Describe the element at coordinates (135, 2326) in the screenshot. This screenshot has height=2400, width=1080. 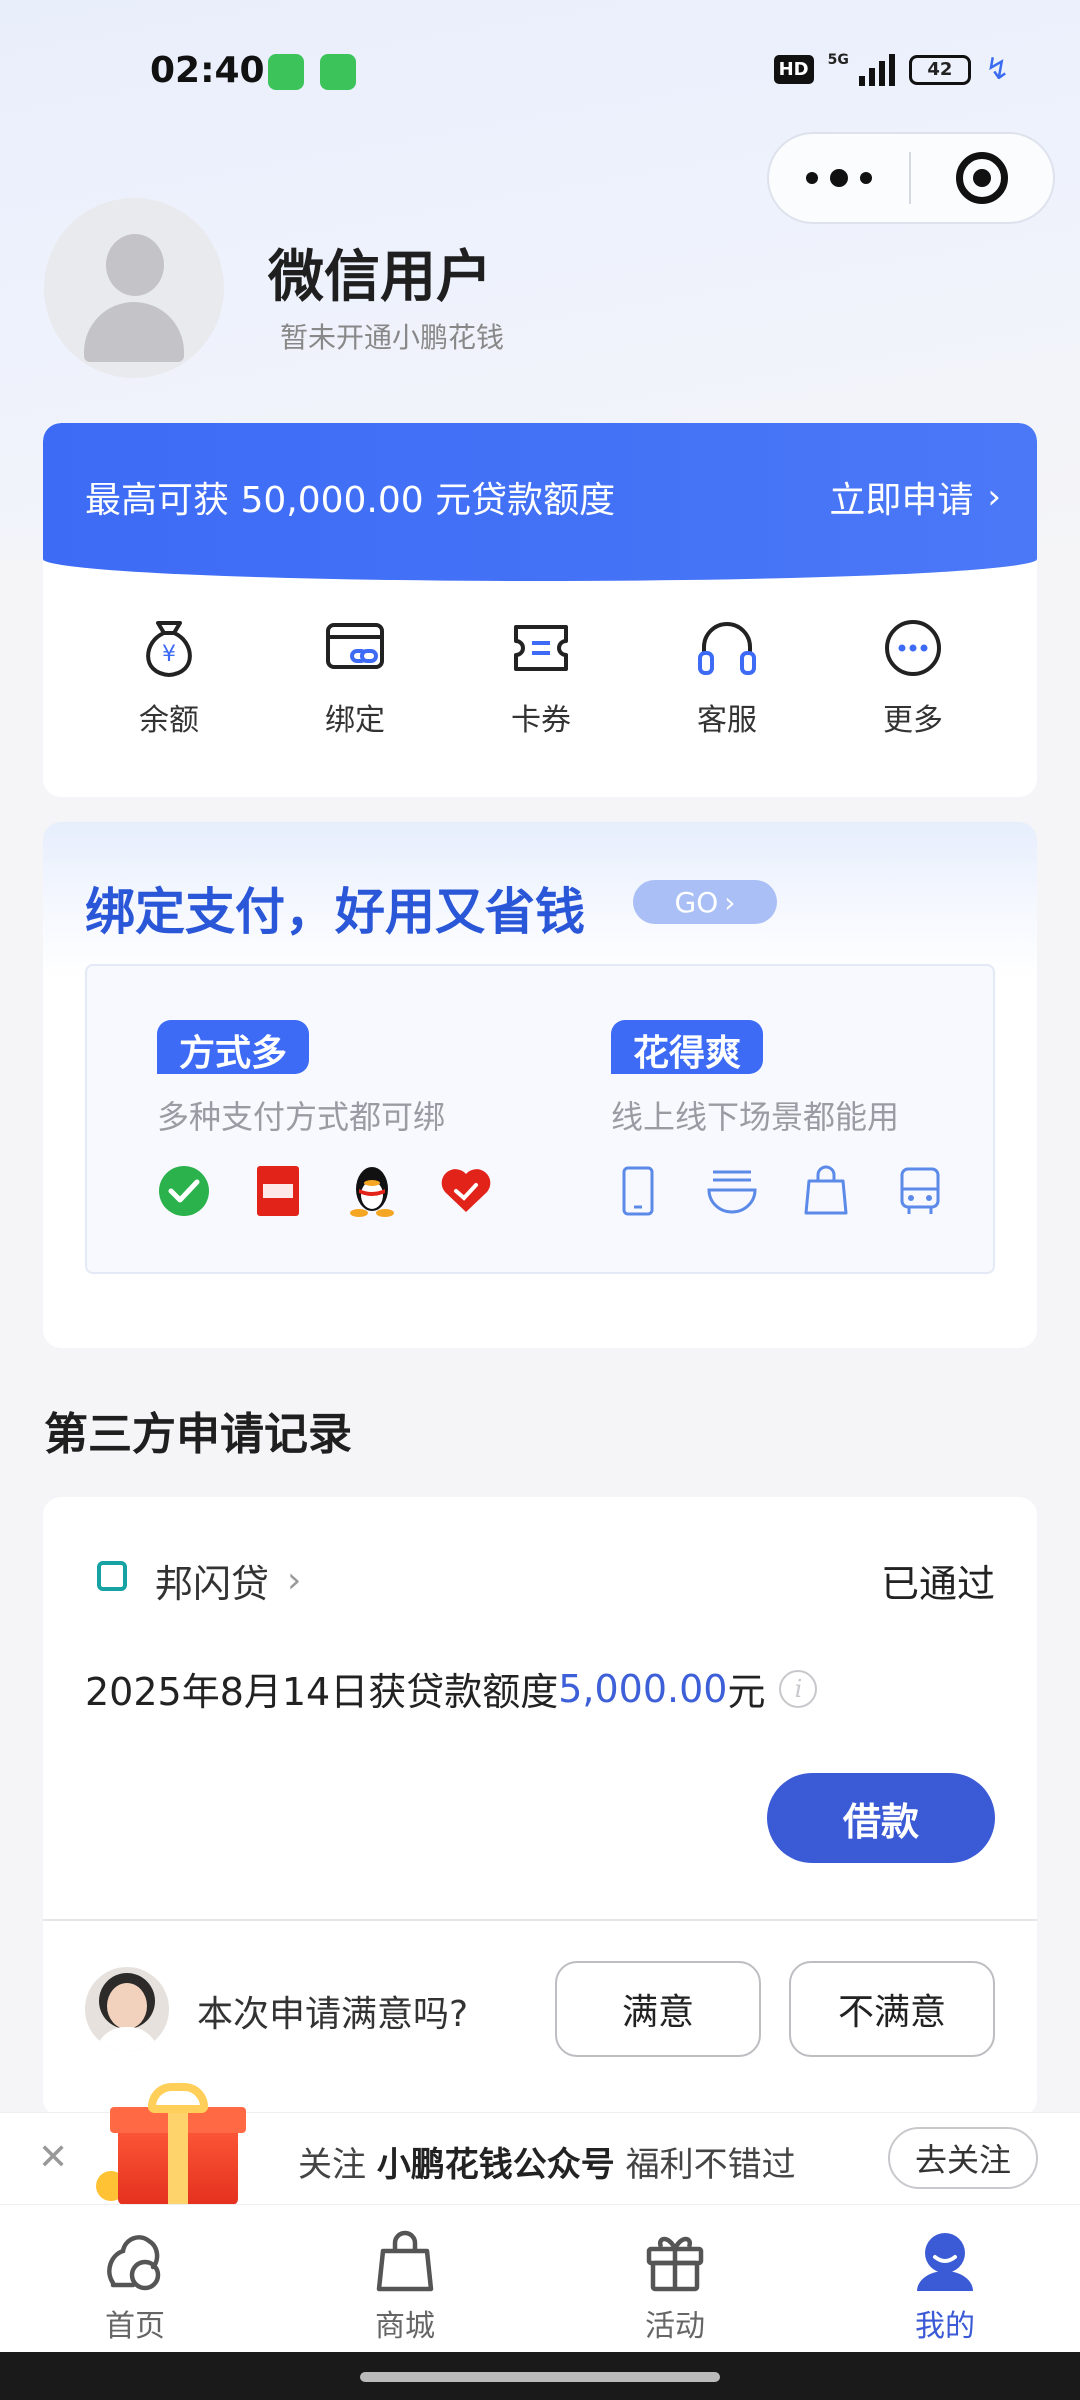
I see `tab-label: 首页` at that location.